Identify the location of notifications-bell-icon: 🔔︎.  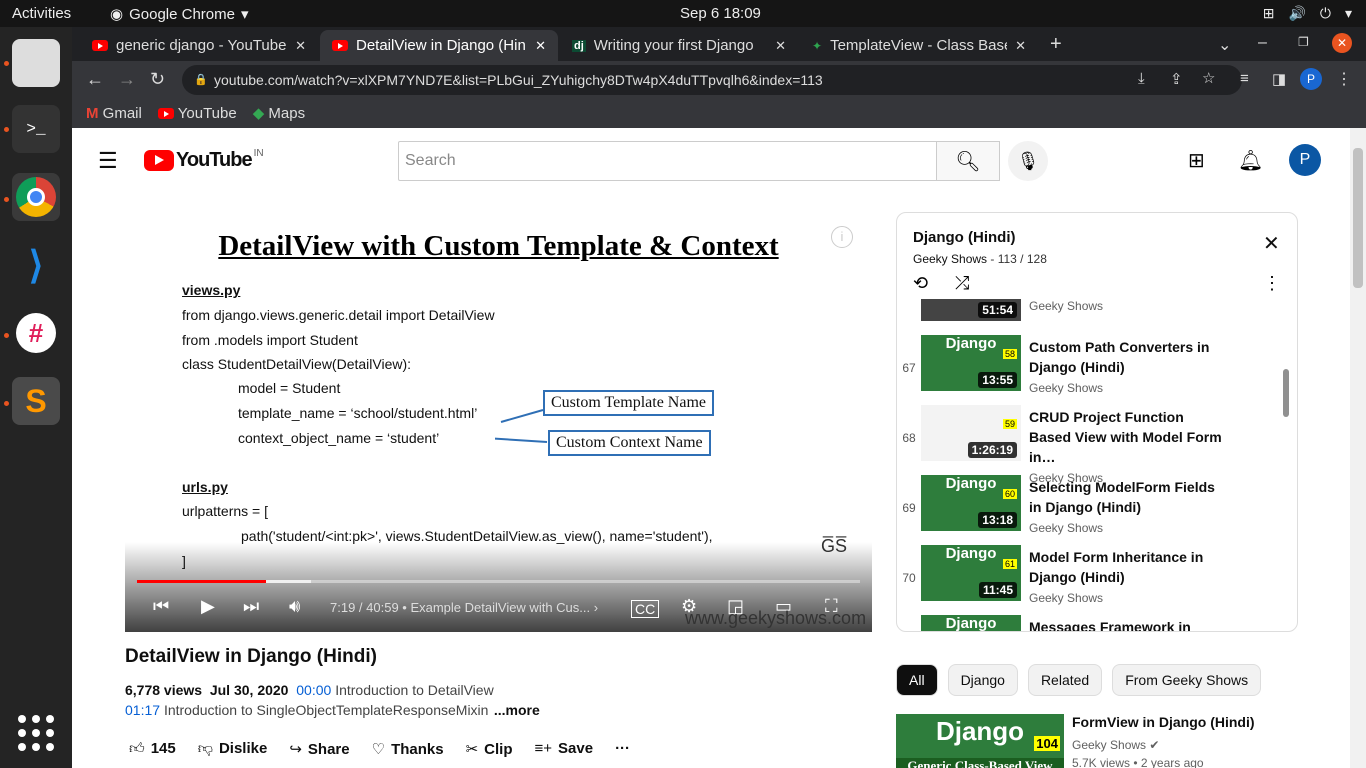
(1250, 160).